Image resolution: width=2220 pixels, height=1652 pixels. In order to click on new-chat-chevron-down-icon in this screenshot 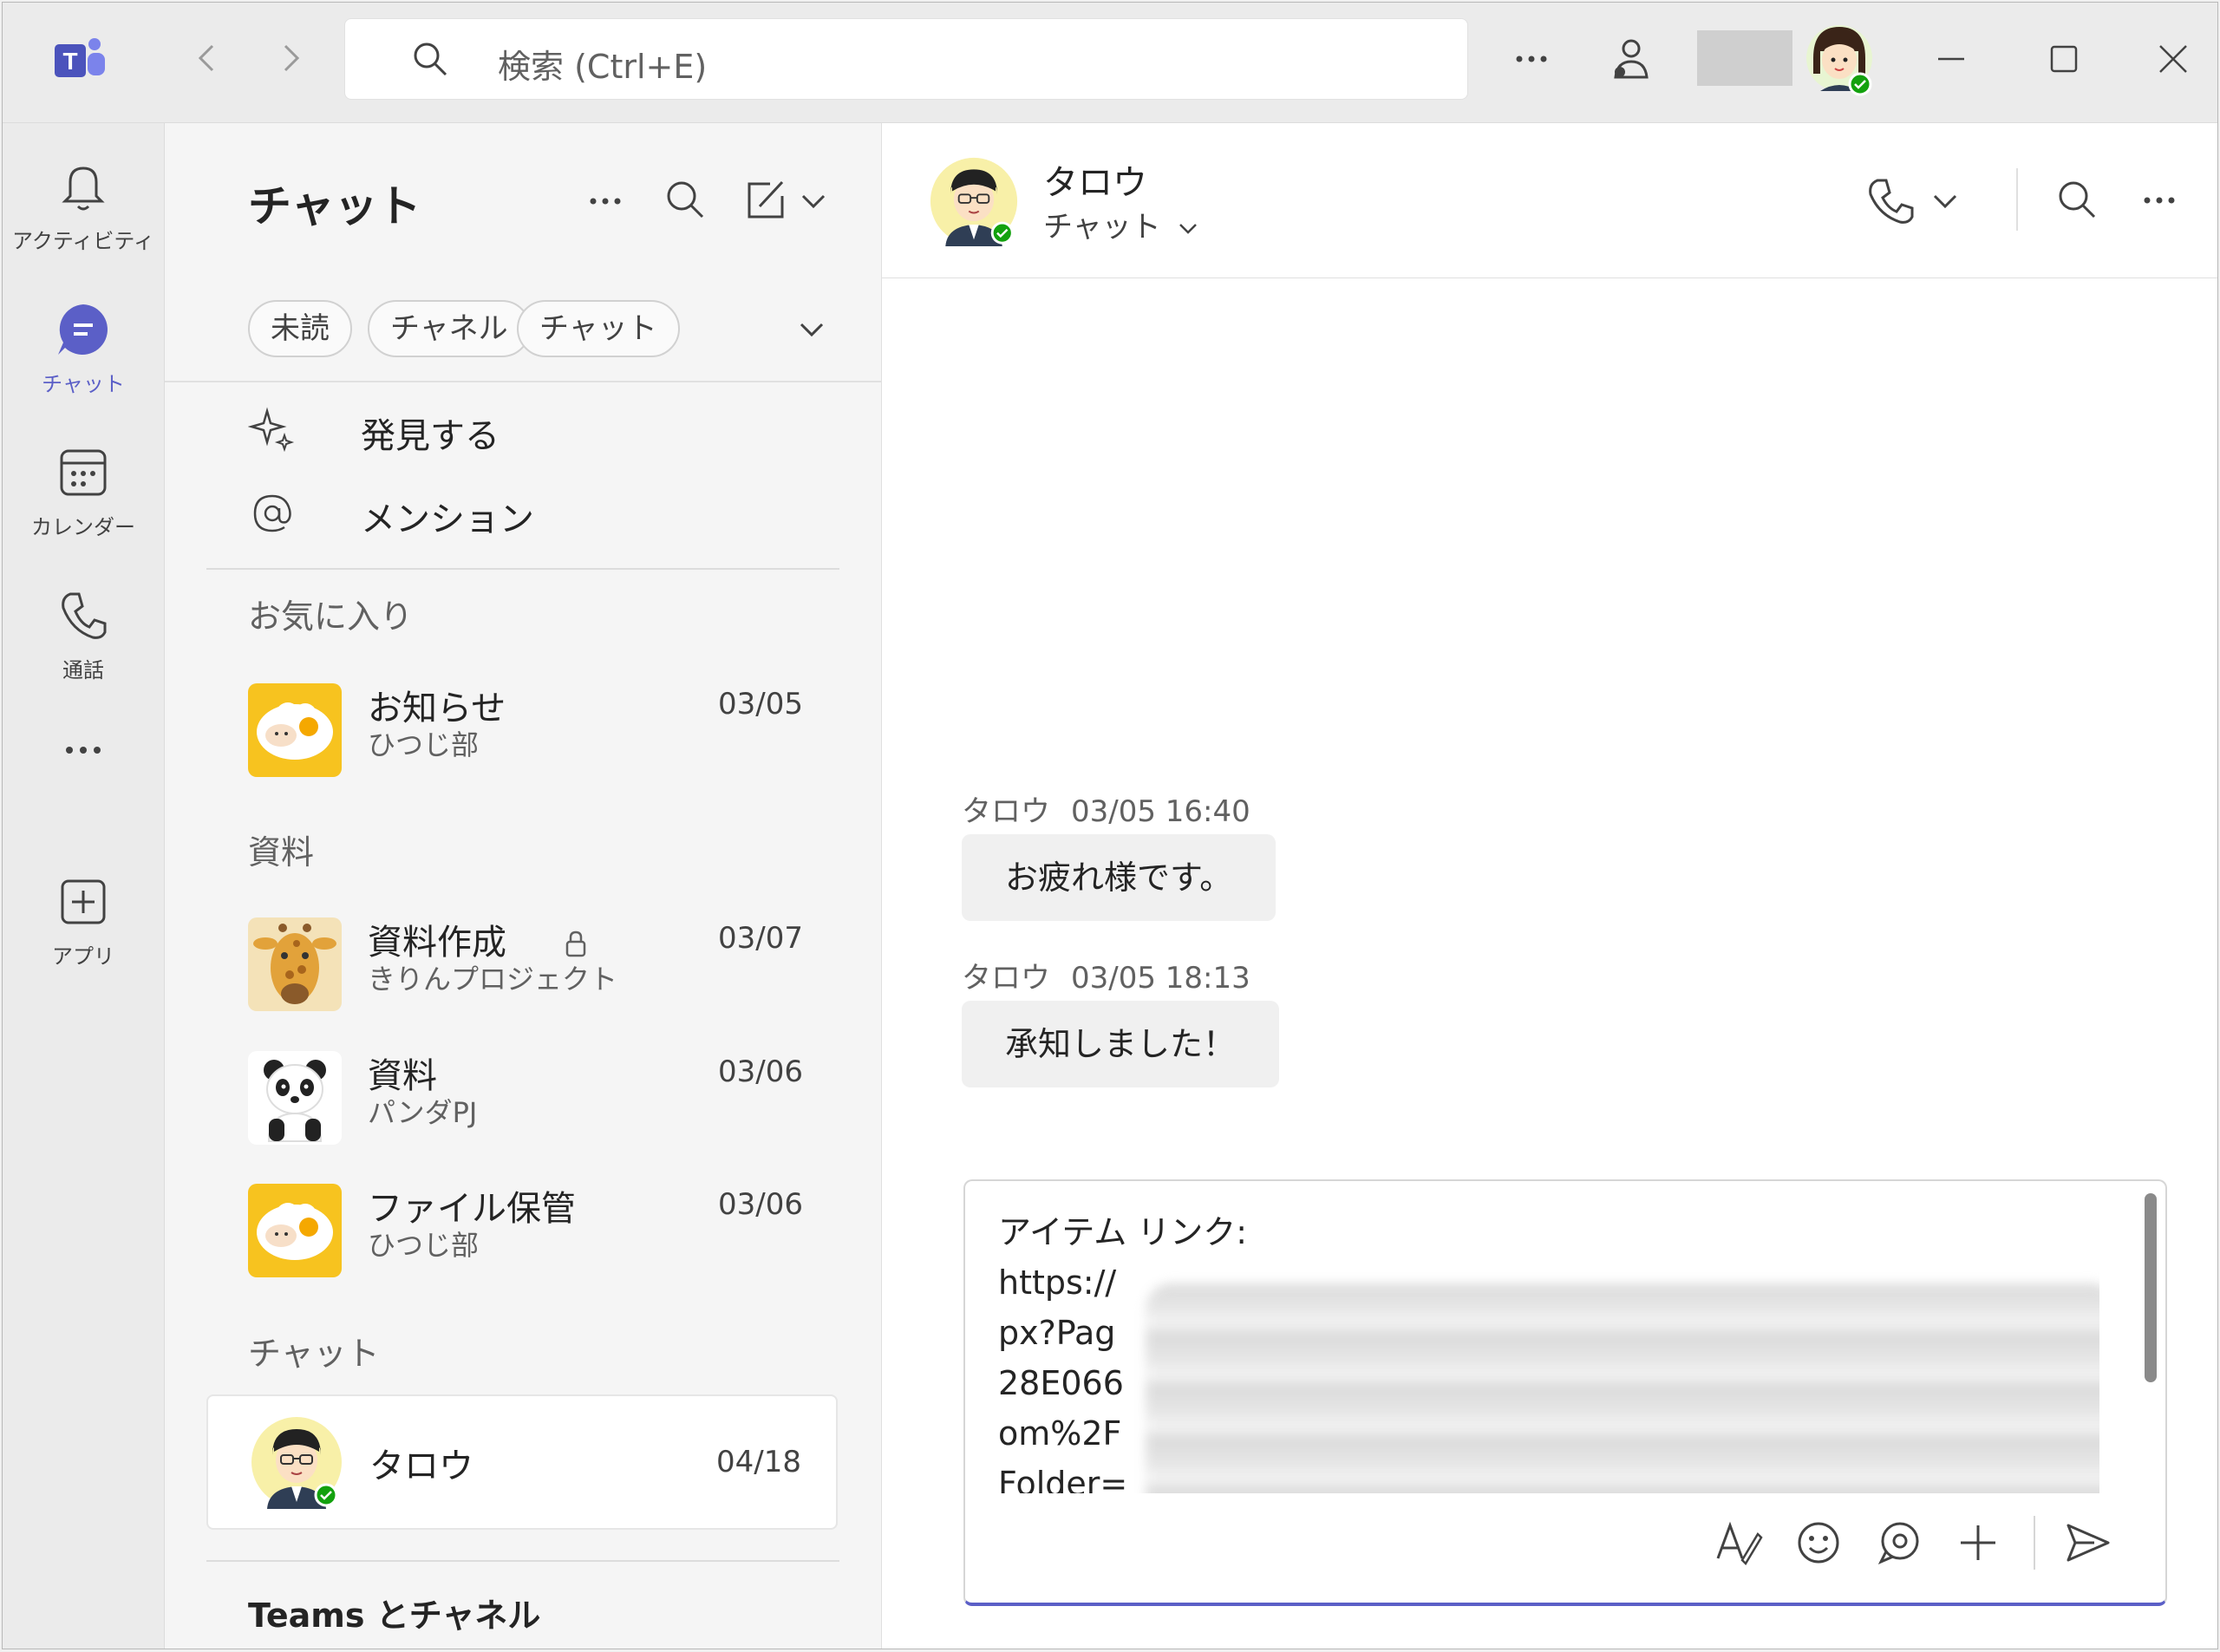, I will do `click(813, 202)`.